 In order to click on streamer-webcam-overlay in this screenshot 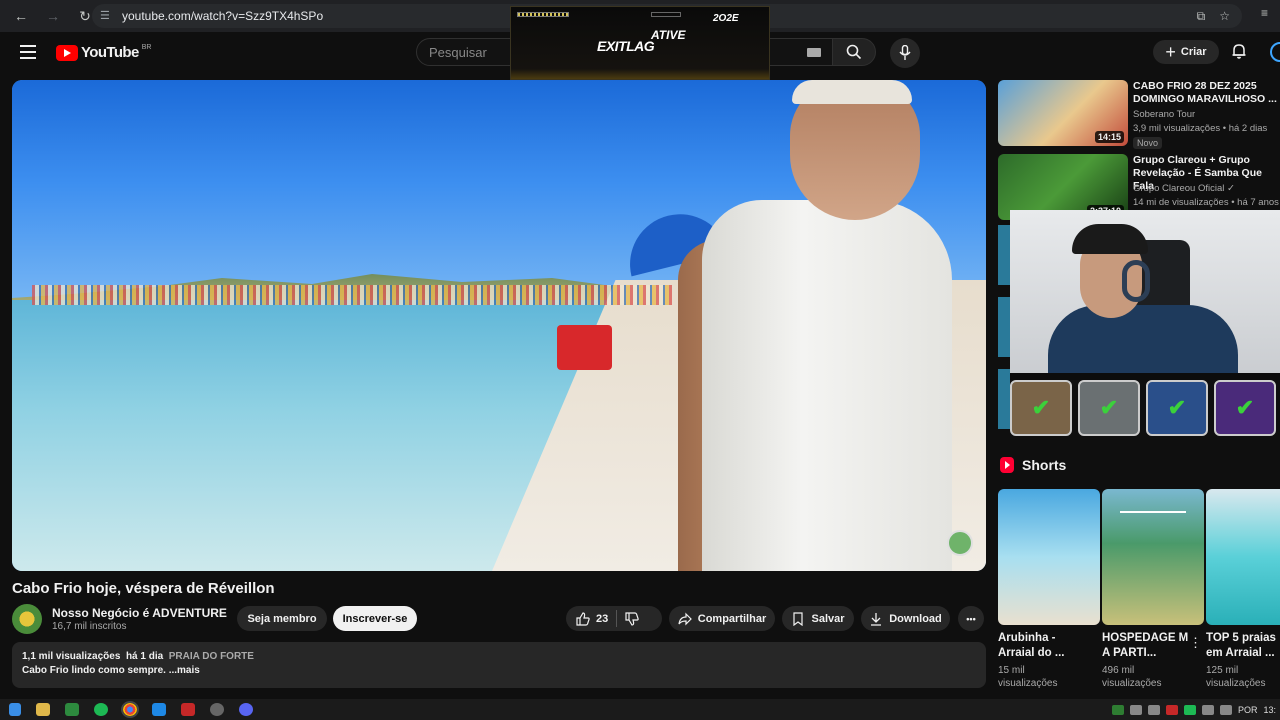, I will do `click(1145, 295)`.